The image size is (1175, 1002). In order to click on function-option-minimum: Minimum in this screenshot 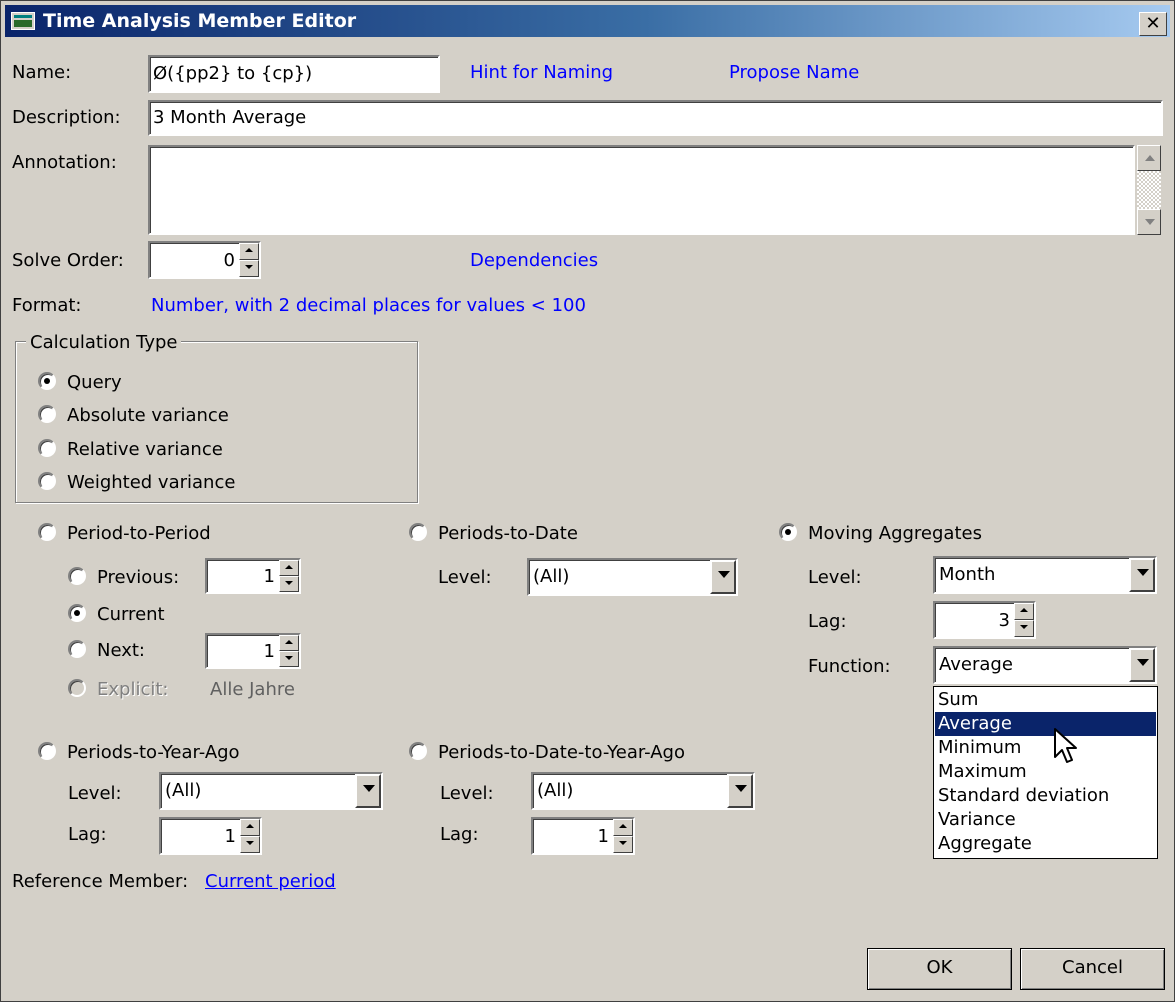, I will do `click(1045, 748)`.